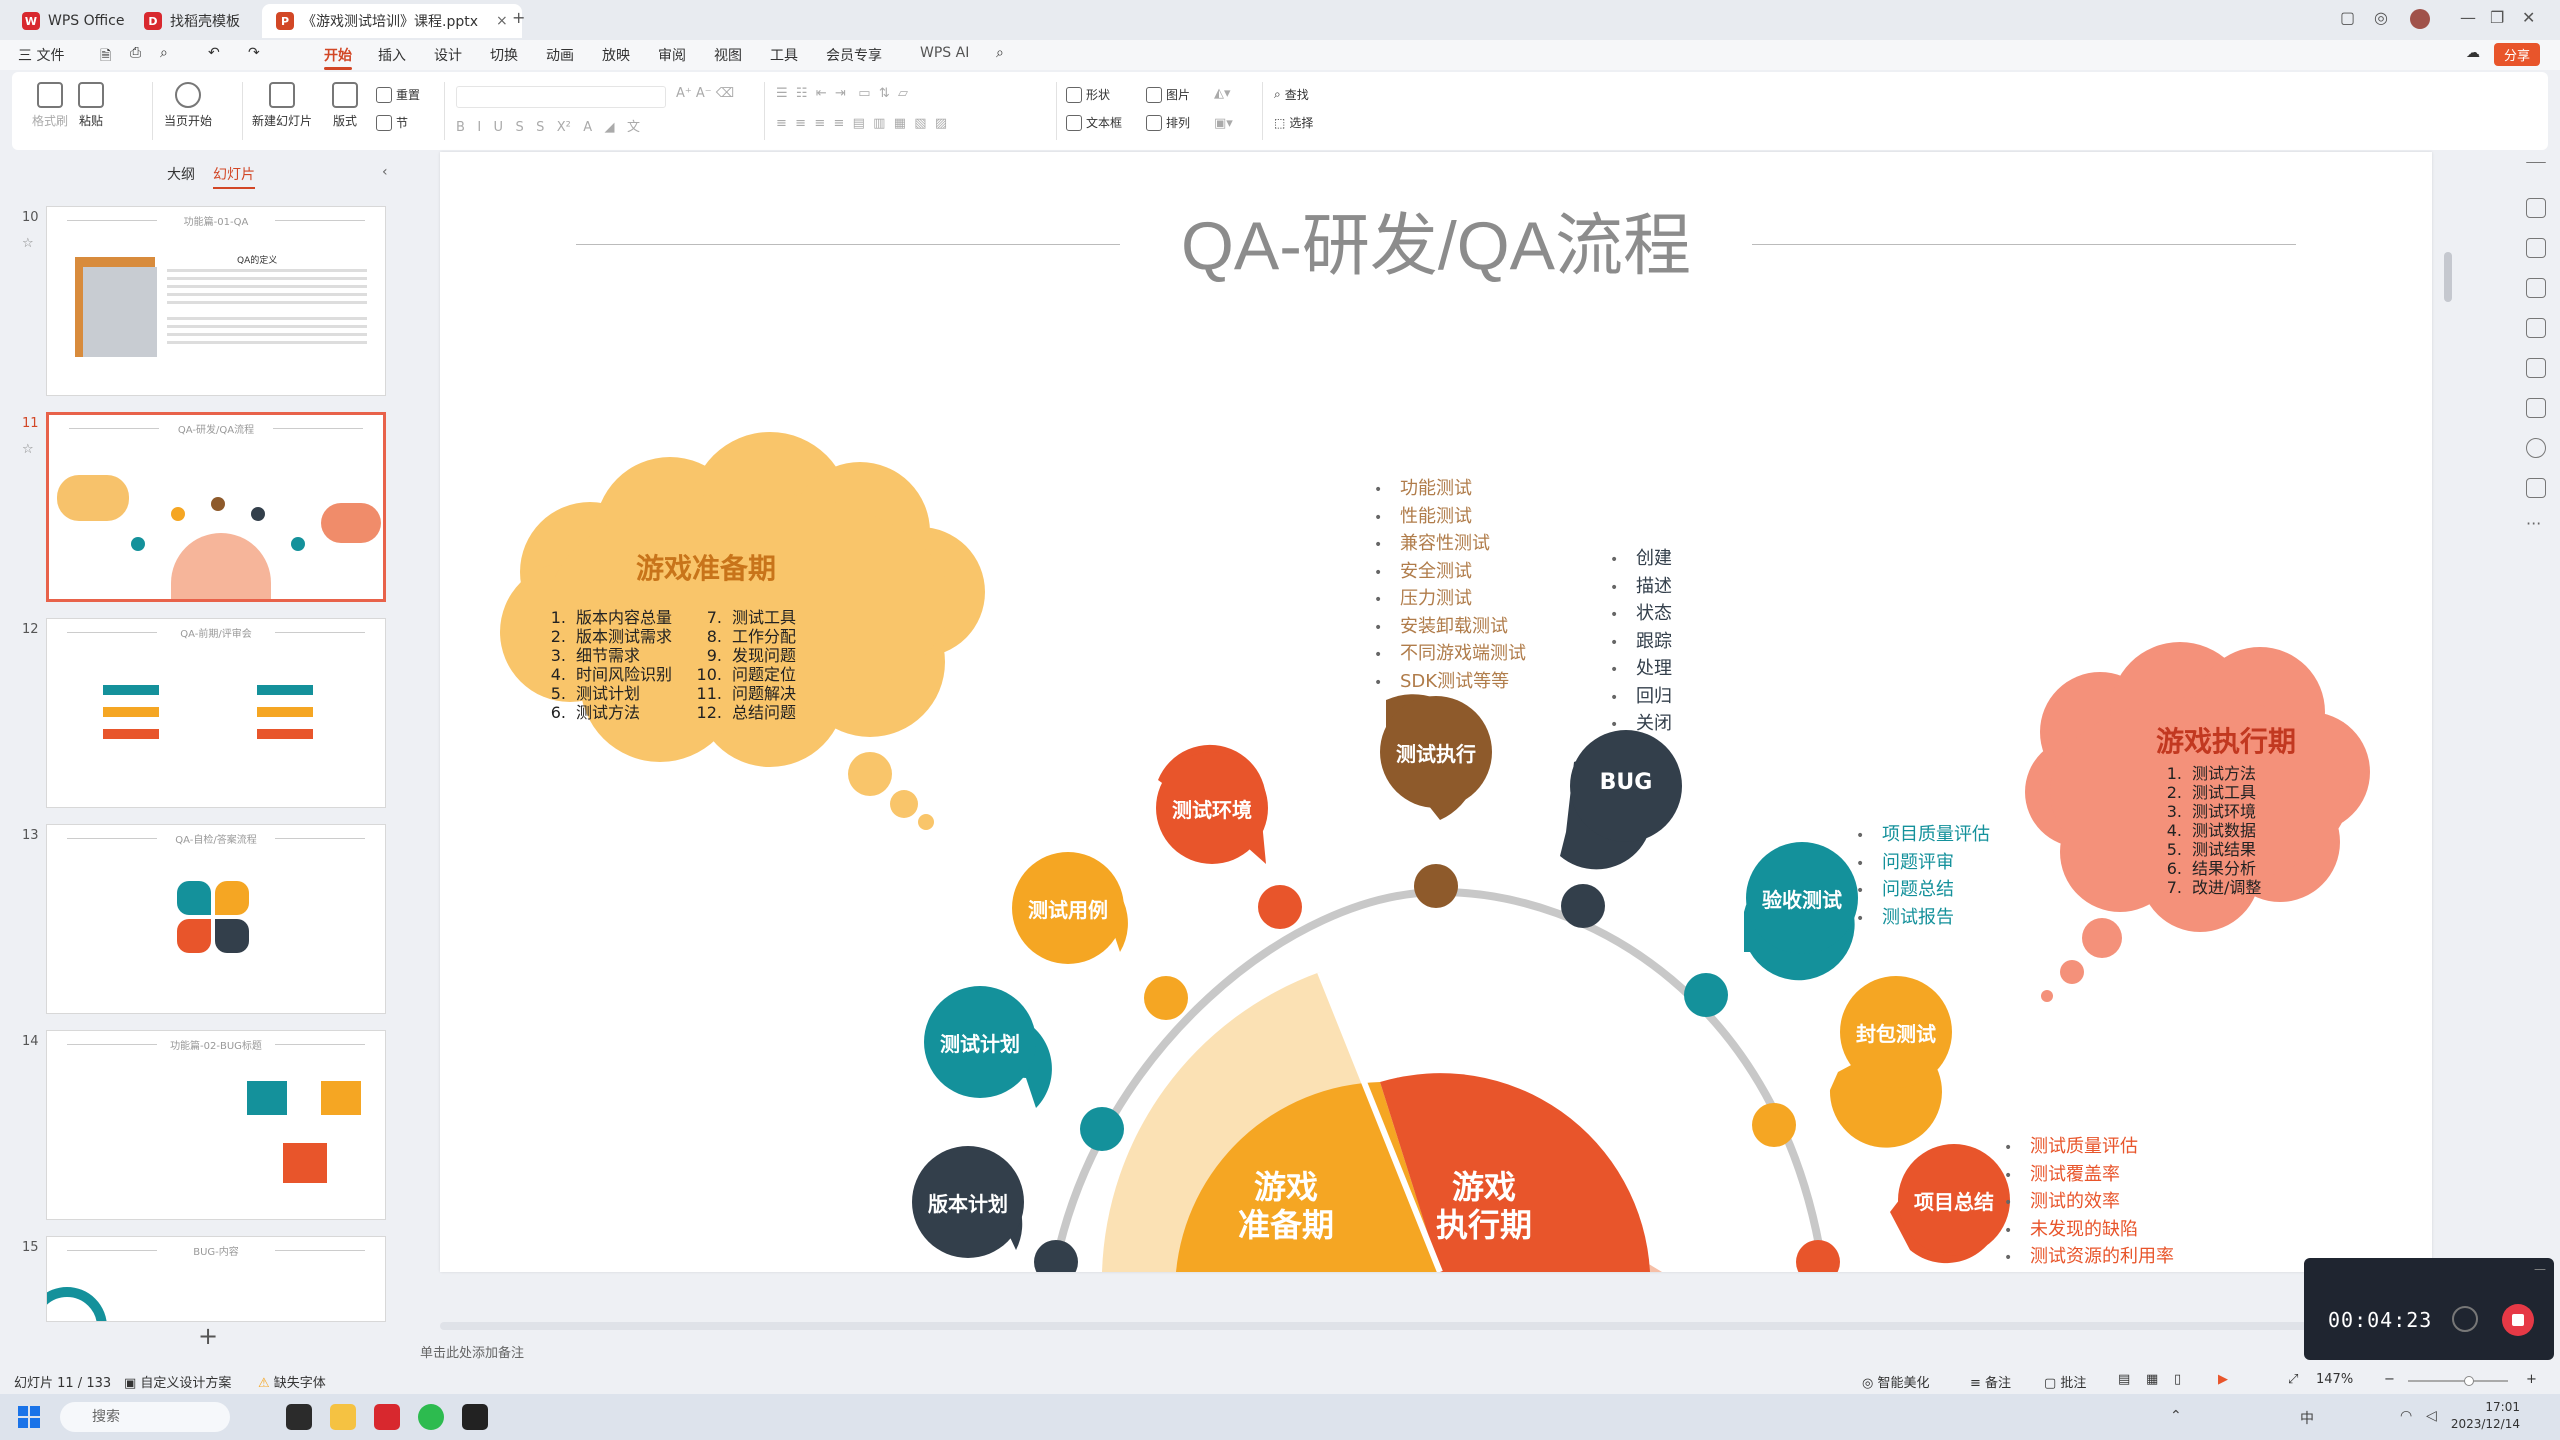 The image size is (2560, 1440). I want to click on file-explorer-icon, so click(343, 1417).